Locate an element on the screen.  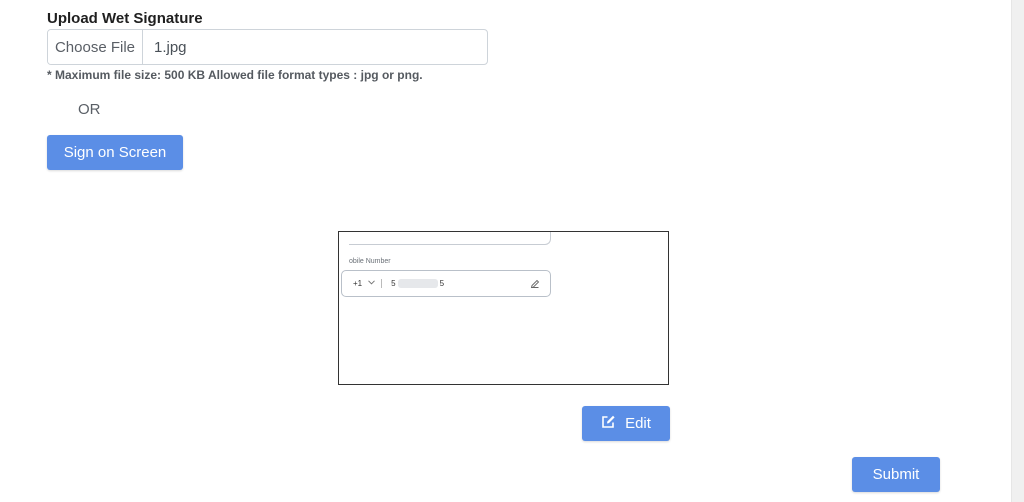
preview-redacted-digits is located at coordinates (417, 283).